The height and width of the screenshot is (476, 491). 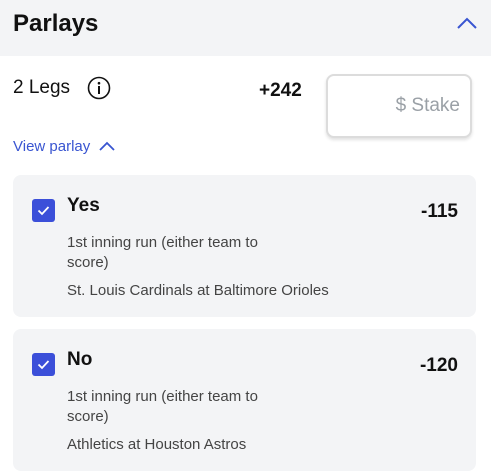 I want to click on leg-price: -120, so click(x=438, y=365).